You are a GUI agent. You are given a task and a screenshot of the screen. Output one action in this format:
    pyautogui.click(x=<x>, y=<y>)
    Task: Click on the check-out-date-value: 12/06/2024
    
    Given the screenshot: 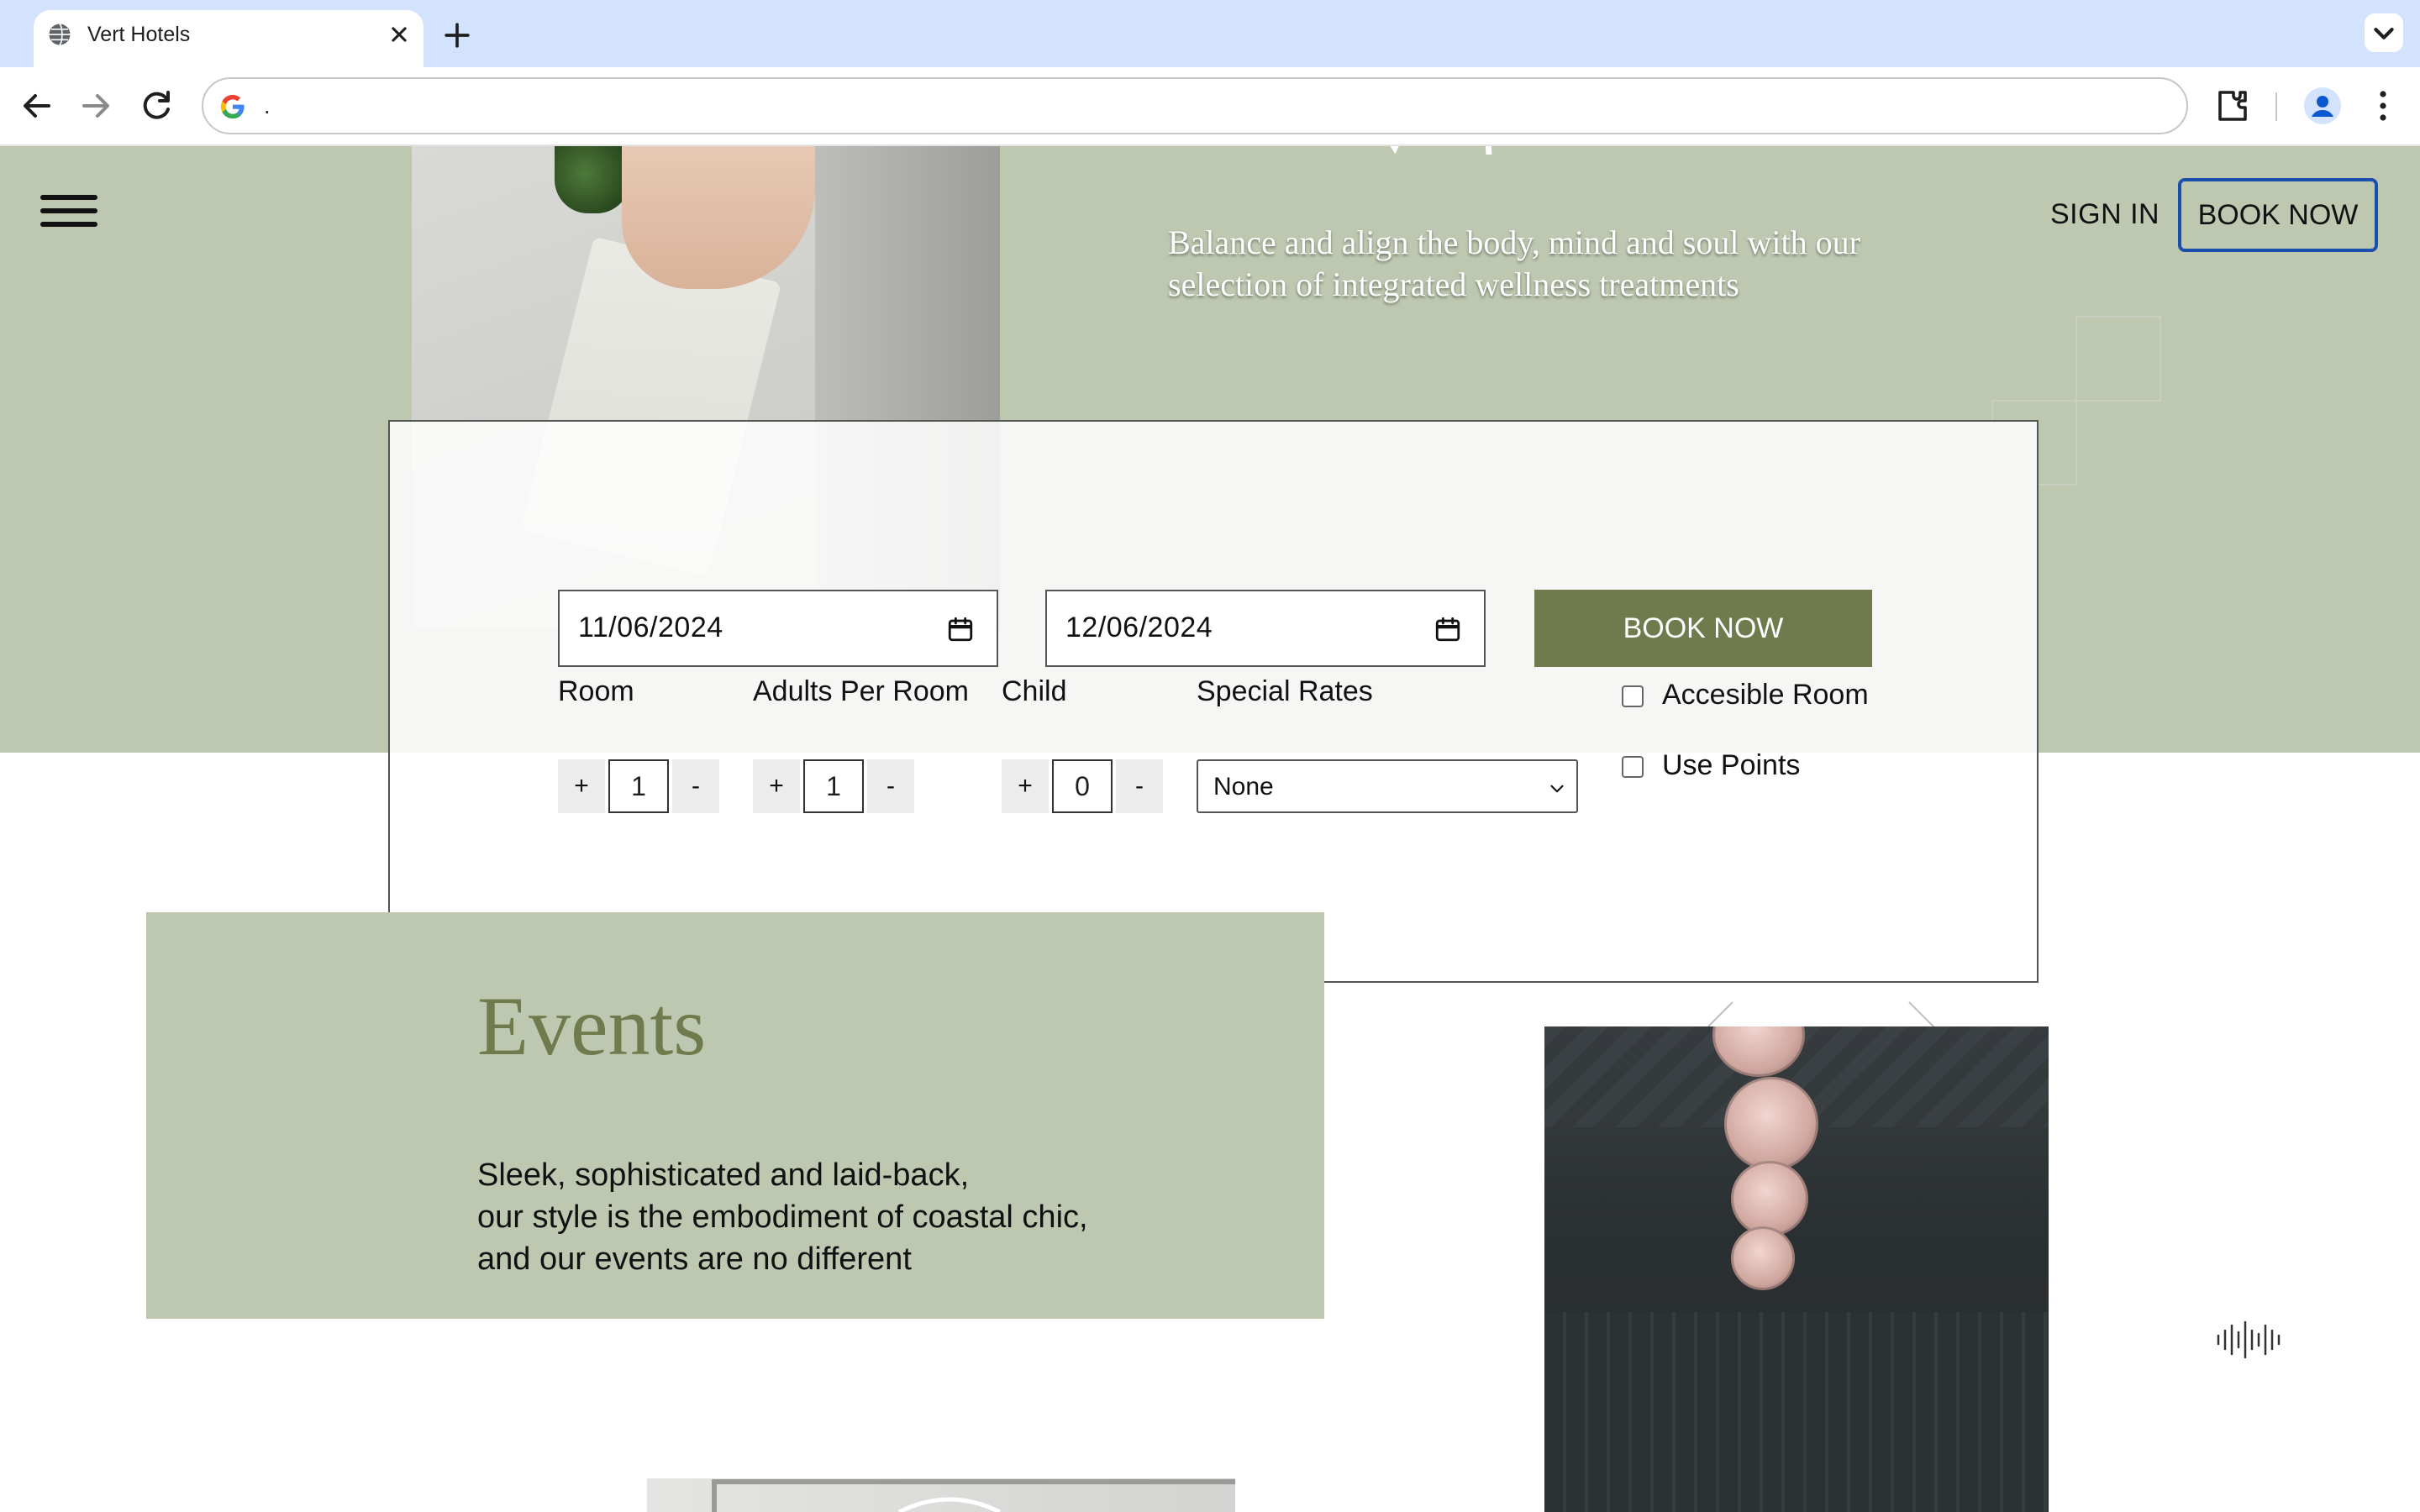 What is the action you would take?
    pyautogui.click(x=1139, y=627)
    